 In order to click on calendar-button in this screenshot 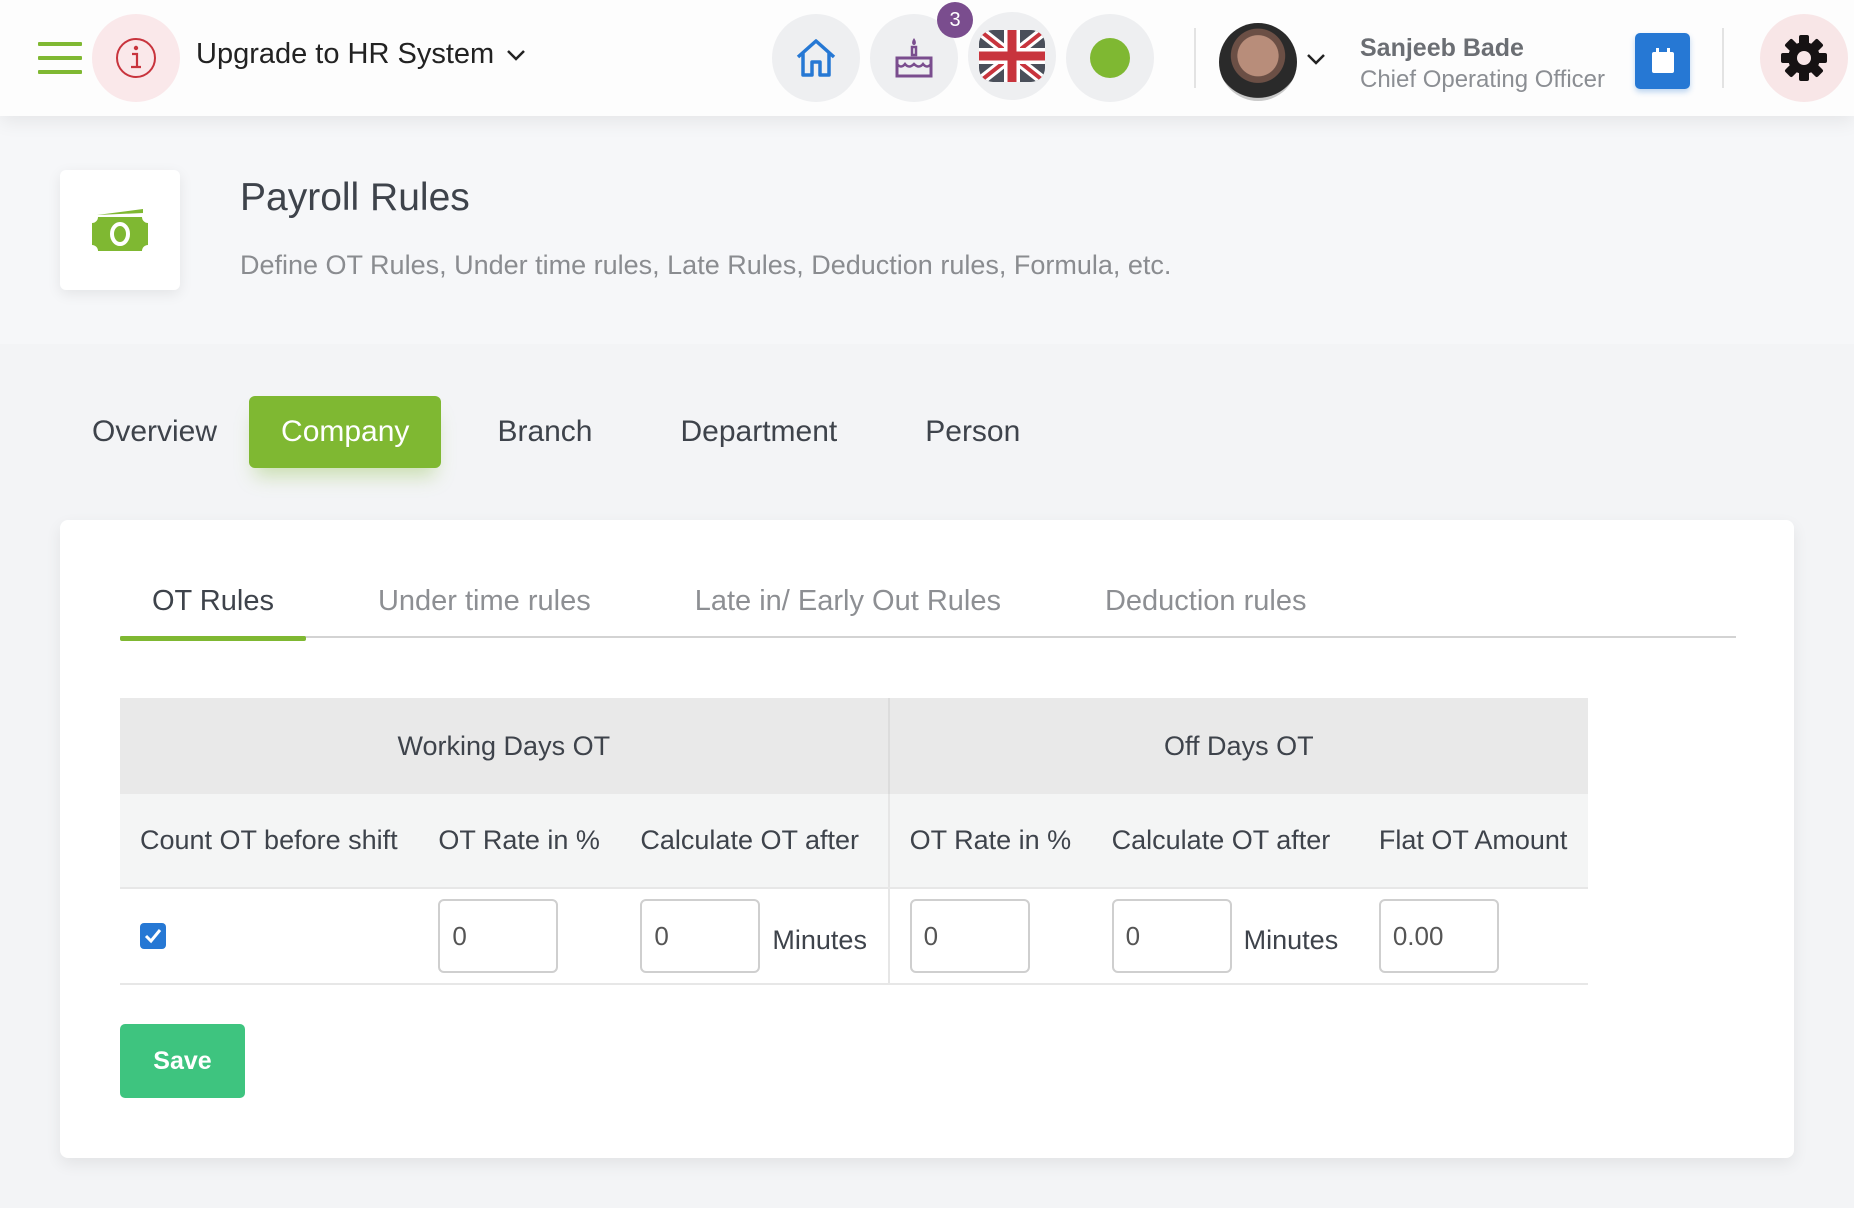, I will do `click(1662, 61)`.